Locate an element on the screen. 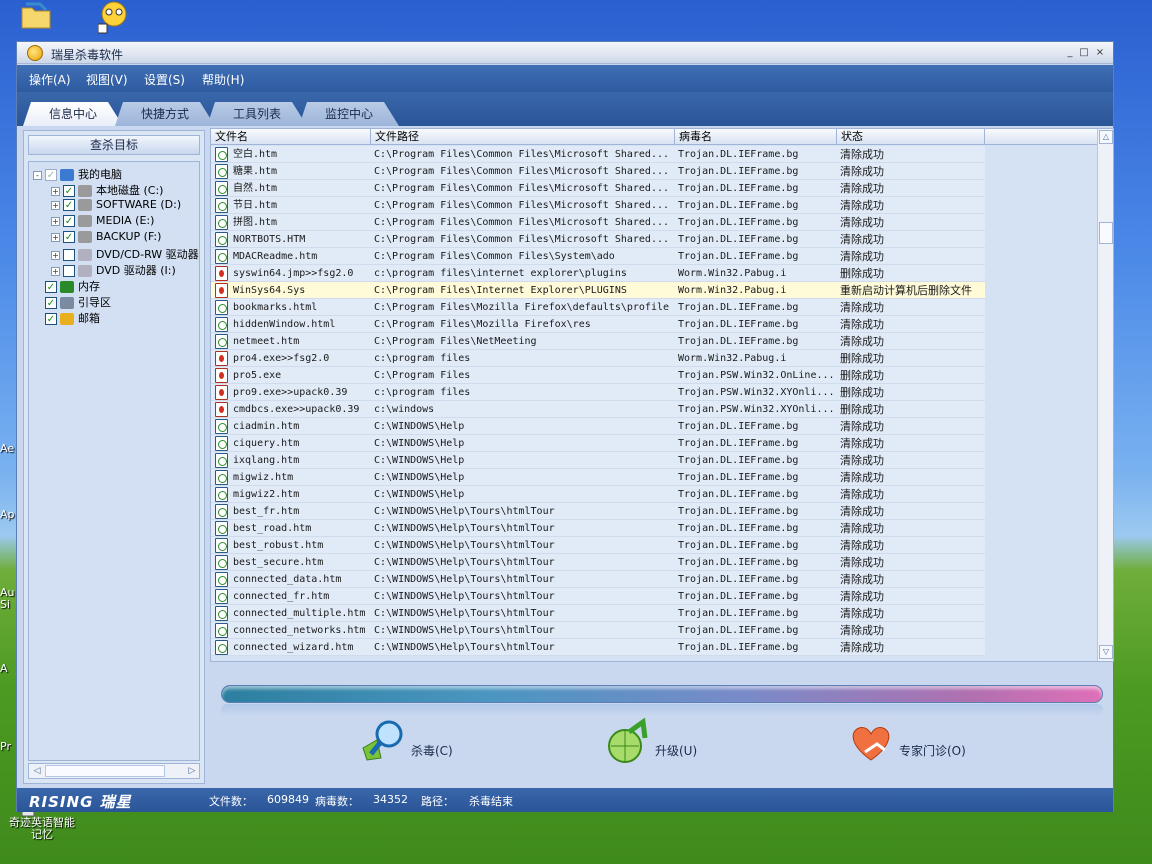 The width and height of the screenshot is (1152, 864). desktop-edge-label: A is located at coordinates (4, 668).